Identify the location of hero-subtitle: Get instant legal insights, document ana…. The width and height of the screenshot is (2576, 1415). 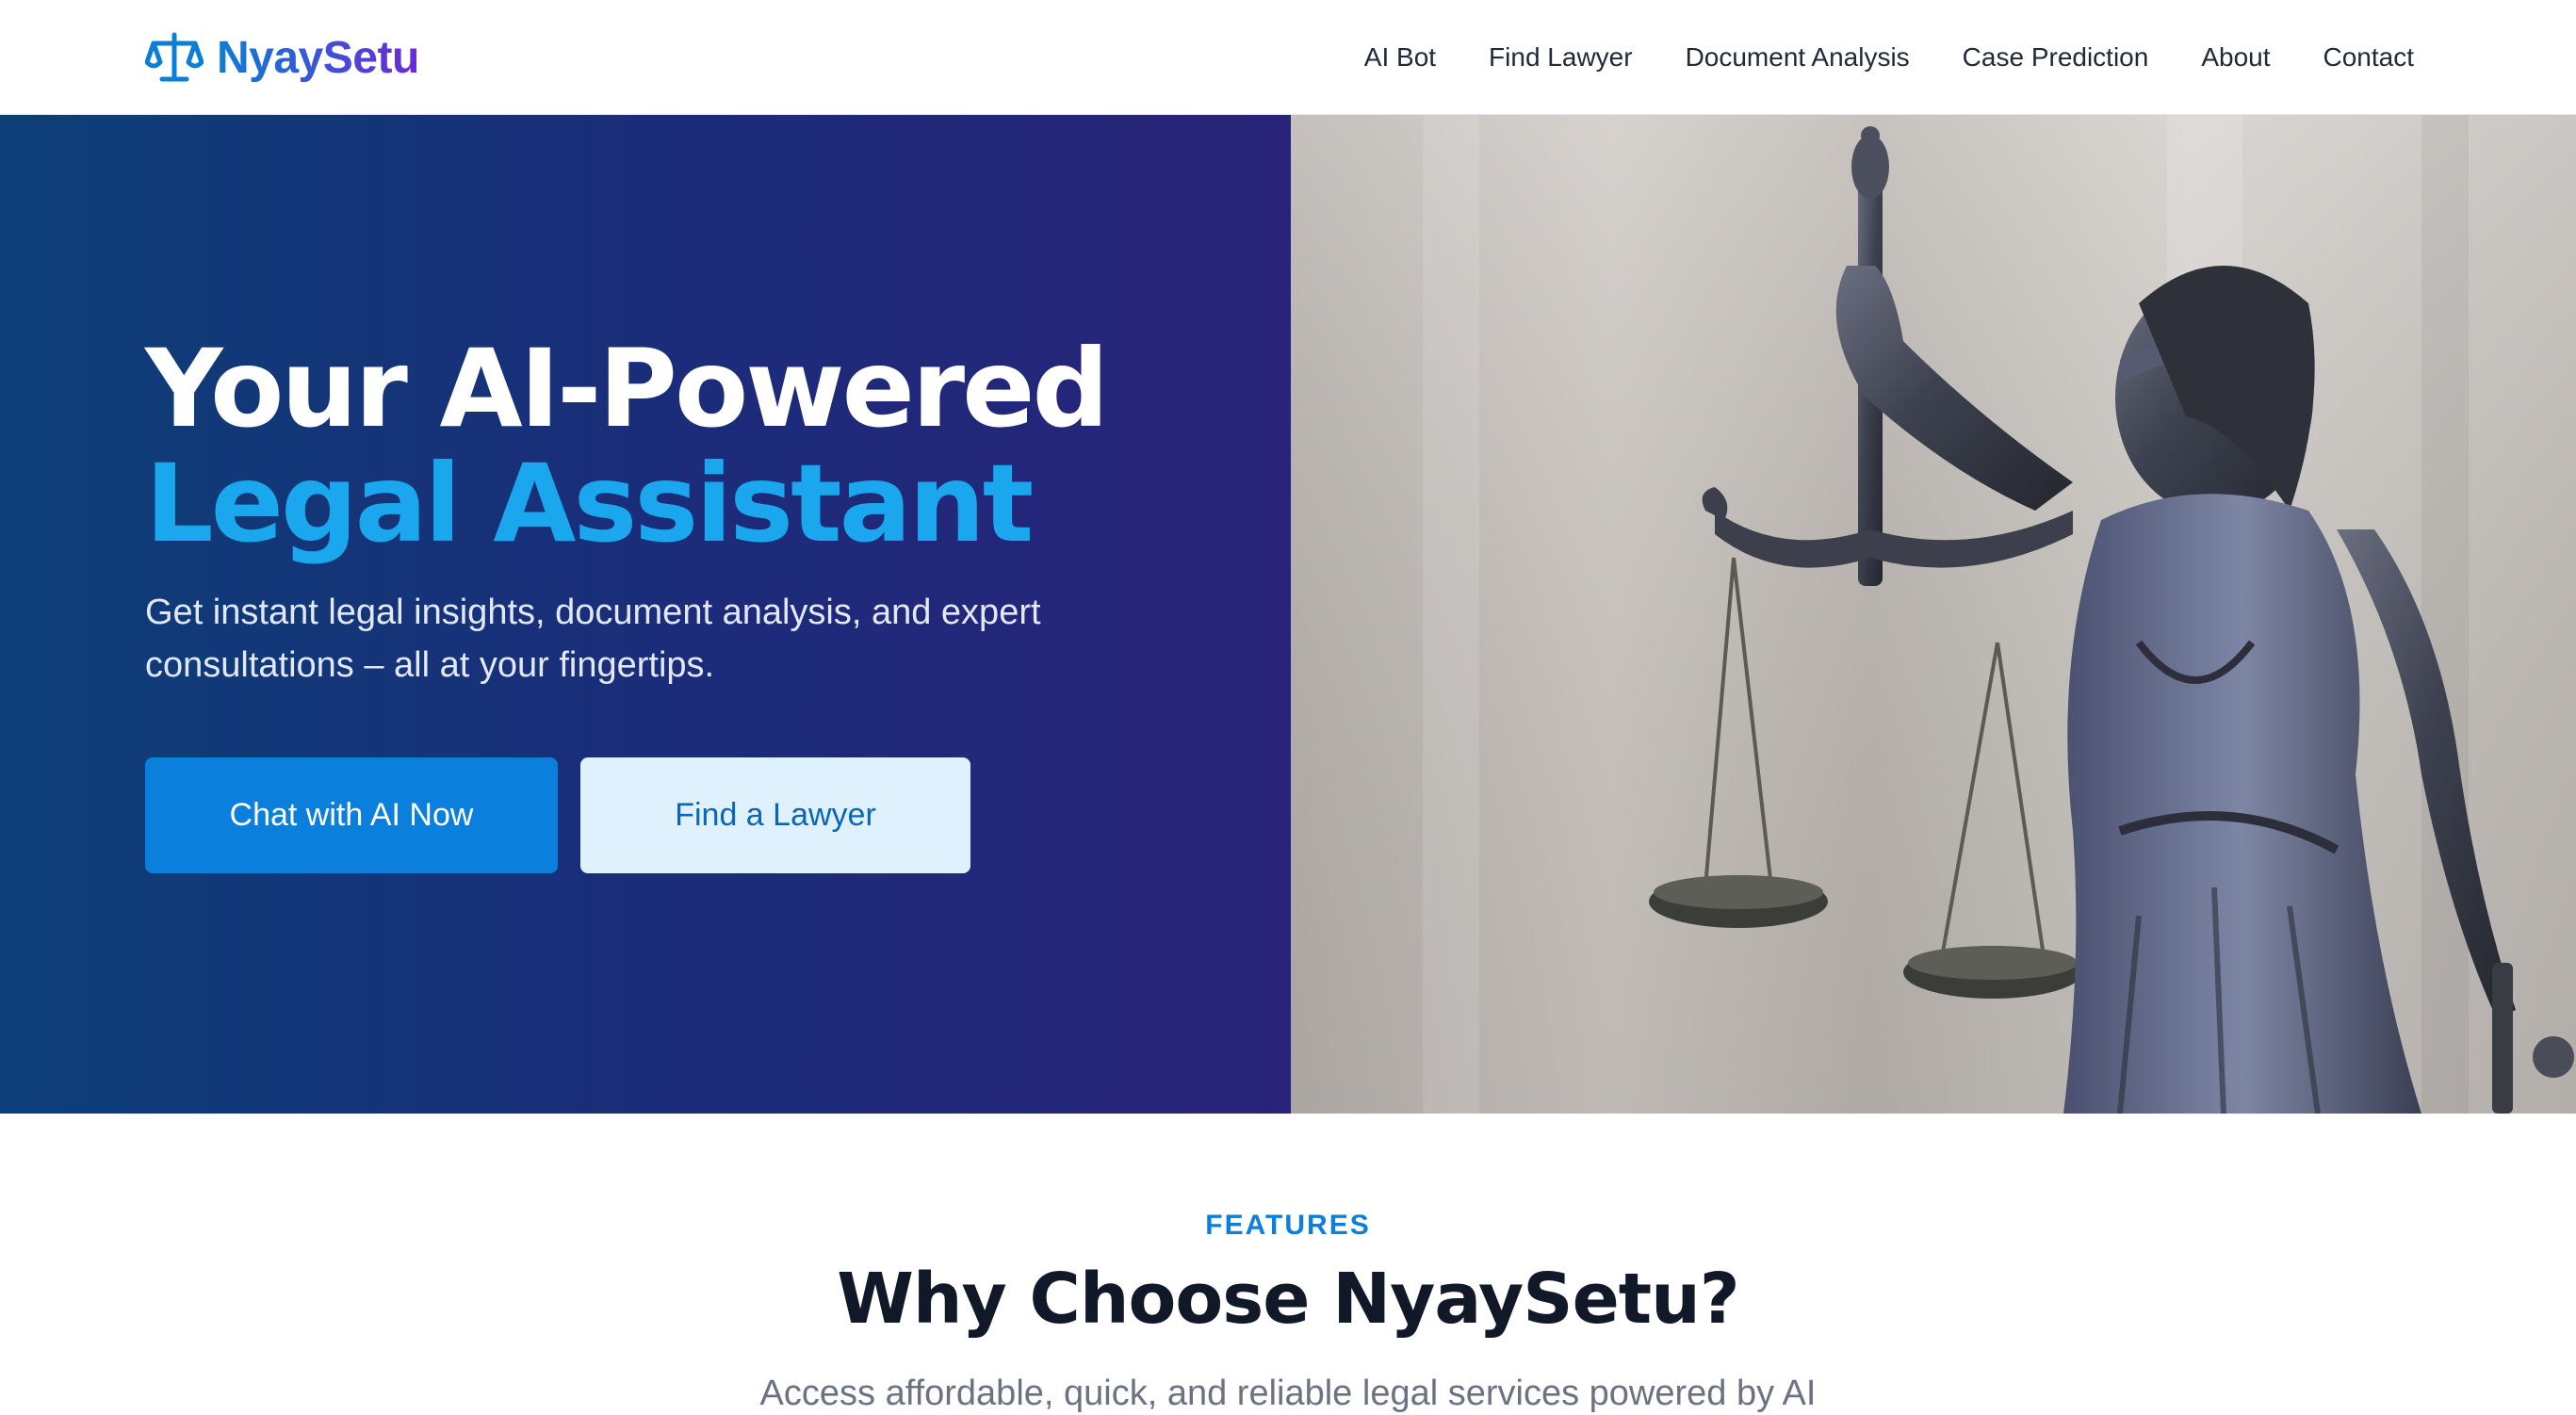
(593, 639).